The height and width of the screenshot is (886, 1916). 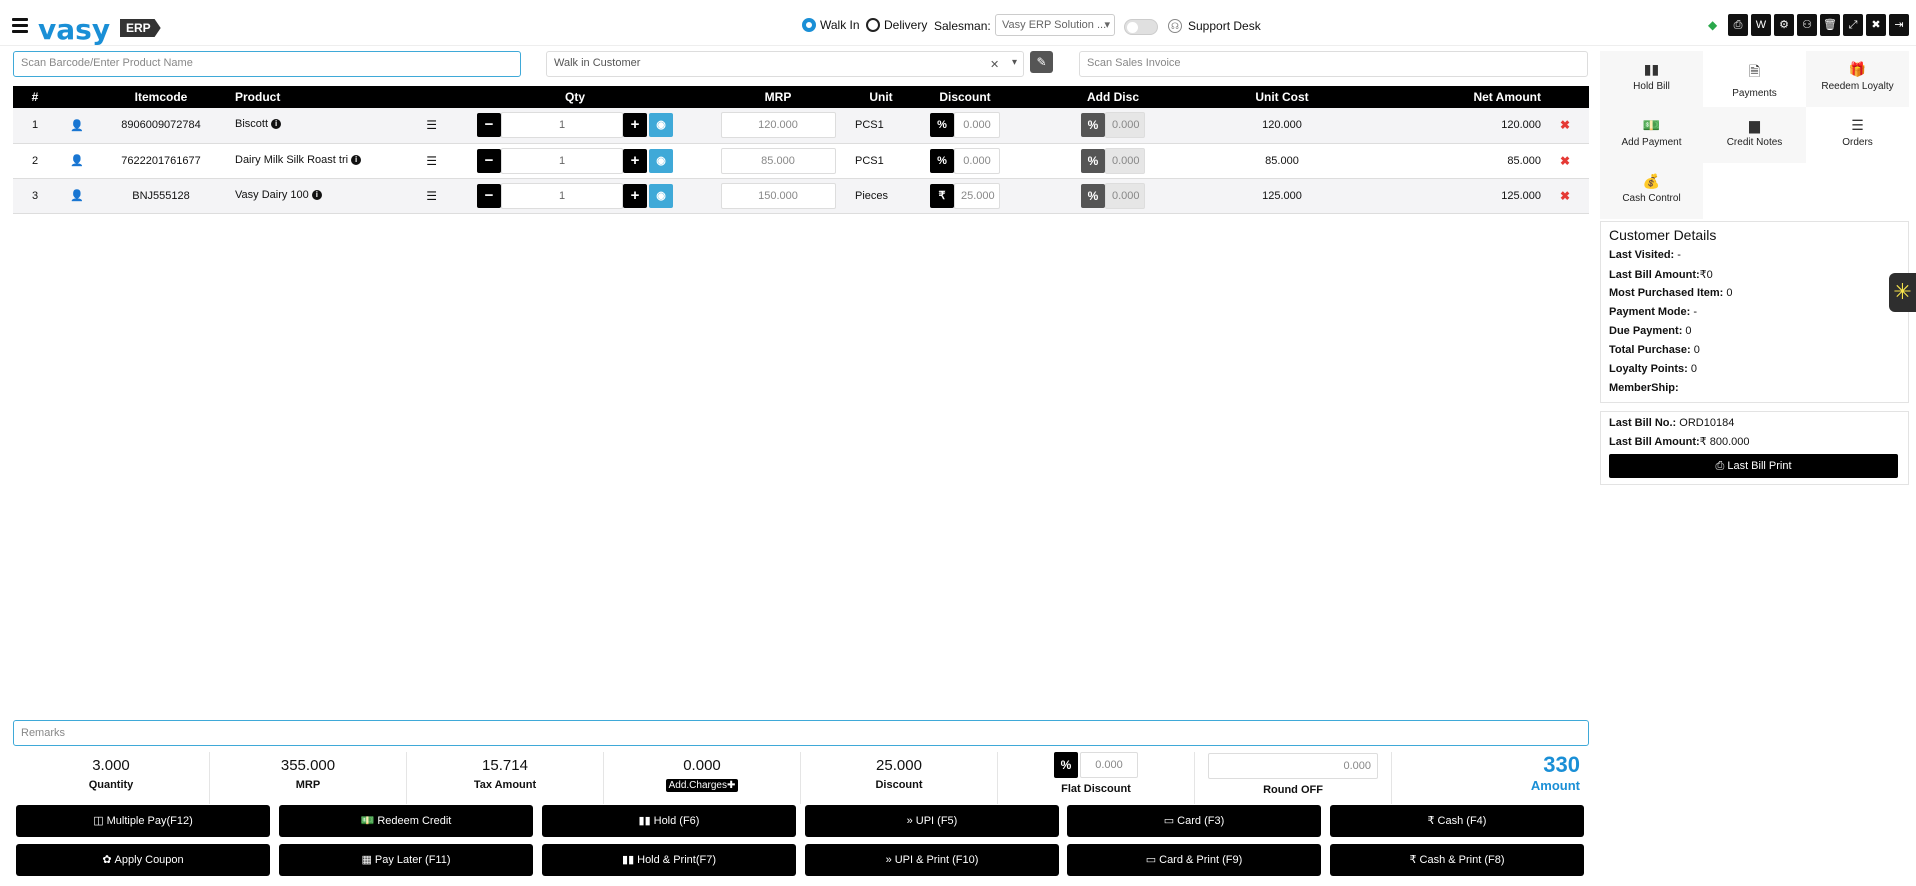 What do you see at coordinates (1066, 765) in the screenshot?
I see `flat-discount-type-button: %` at bounding box center [1066, 765].